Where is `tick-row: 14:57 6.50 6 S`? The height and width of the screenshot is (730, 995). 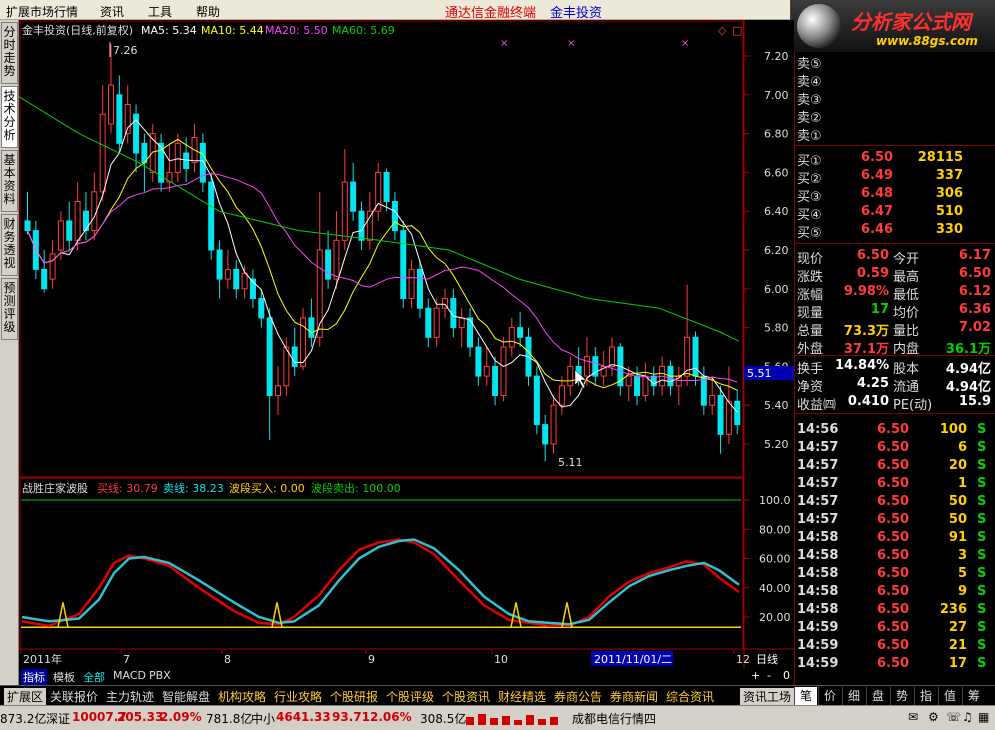 tick-row: 14:57 6.50 6 S is located at coordinates (895, 449).